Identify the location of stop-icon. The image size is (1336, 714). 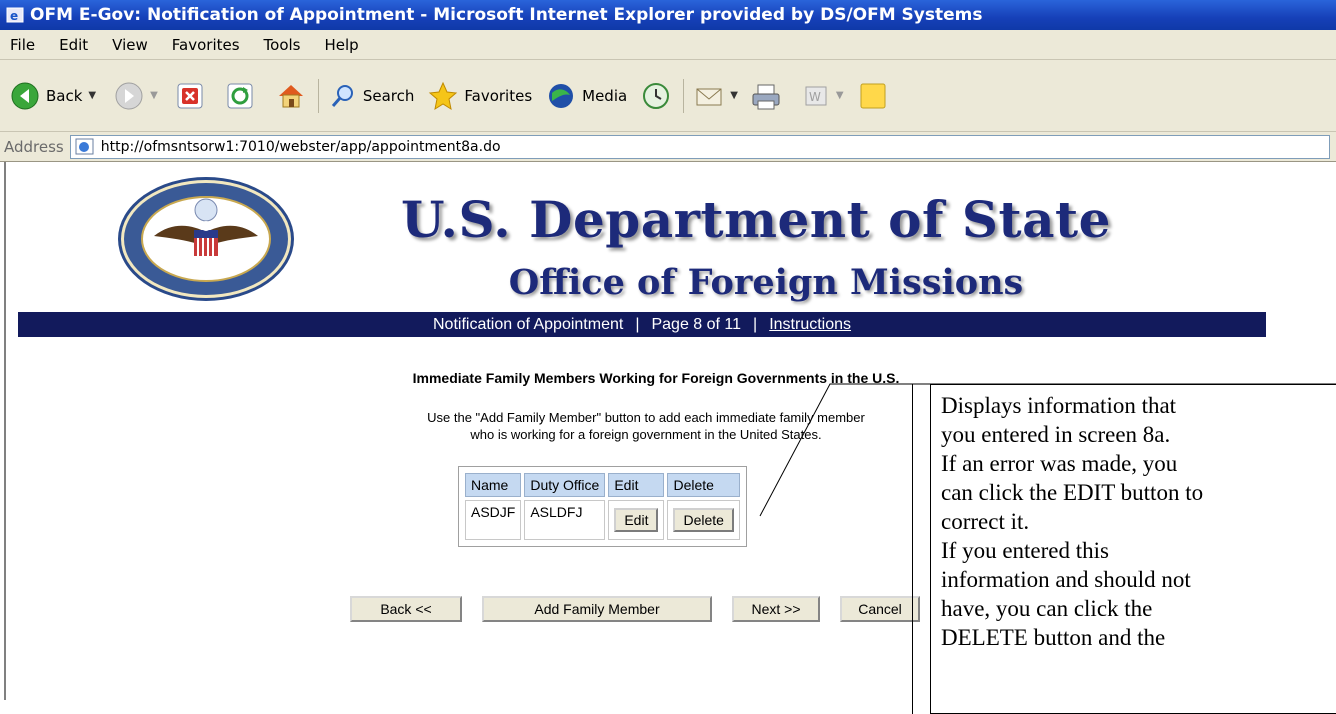
(190, 95).